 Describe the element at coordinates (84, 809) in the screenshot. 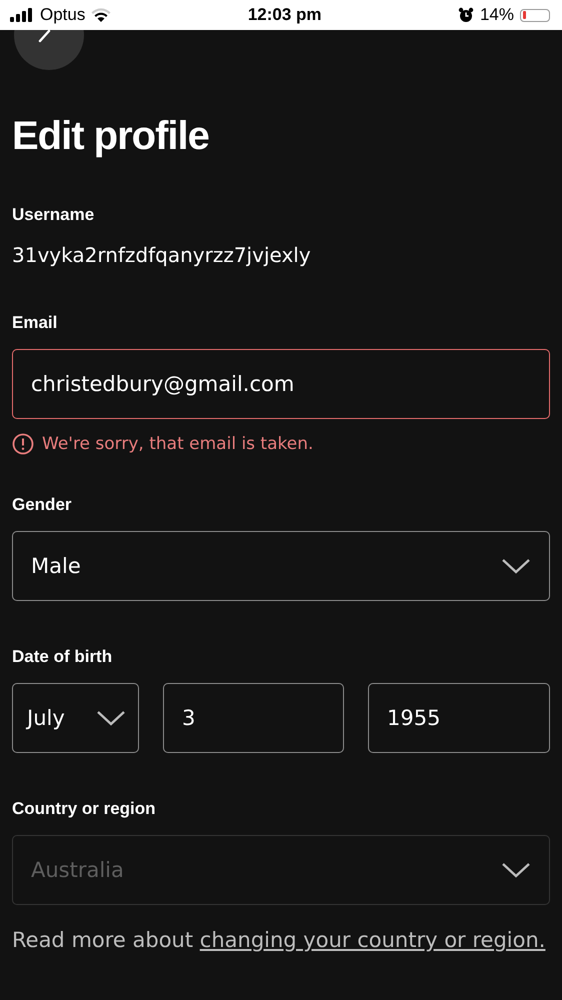

I see `field-label: Country or region` at that location.